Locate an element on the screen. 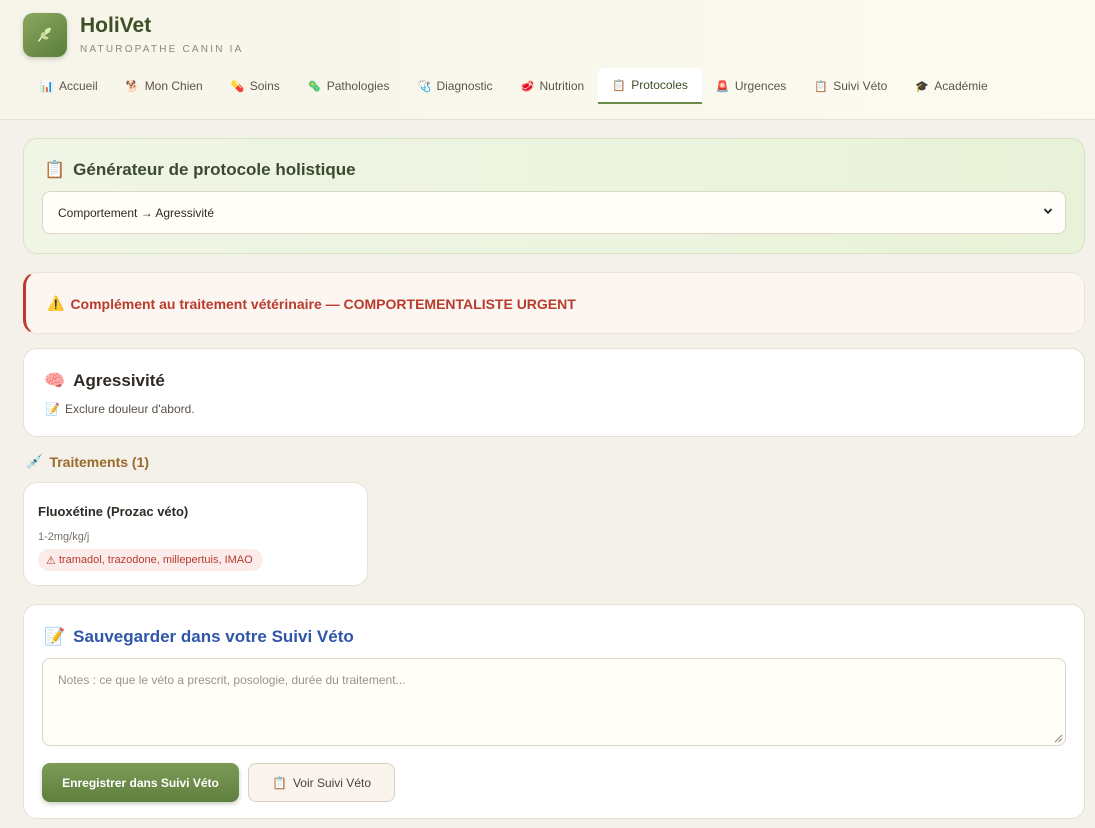  pathology-note: 📝 Exclure douleur d'abord. is located at coordinates (120, 409).